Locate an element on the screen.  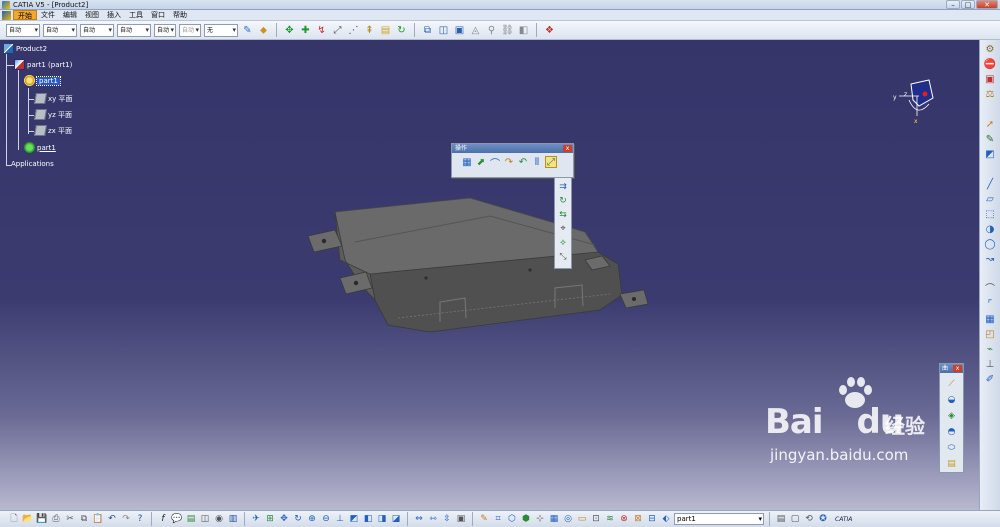
line-type-combo: 自动 is located at coordinates (134, 30).